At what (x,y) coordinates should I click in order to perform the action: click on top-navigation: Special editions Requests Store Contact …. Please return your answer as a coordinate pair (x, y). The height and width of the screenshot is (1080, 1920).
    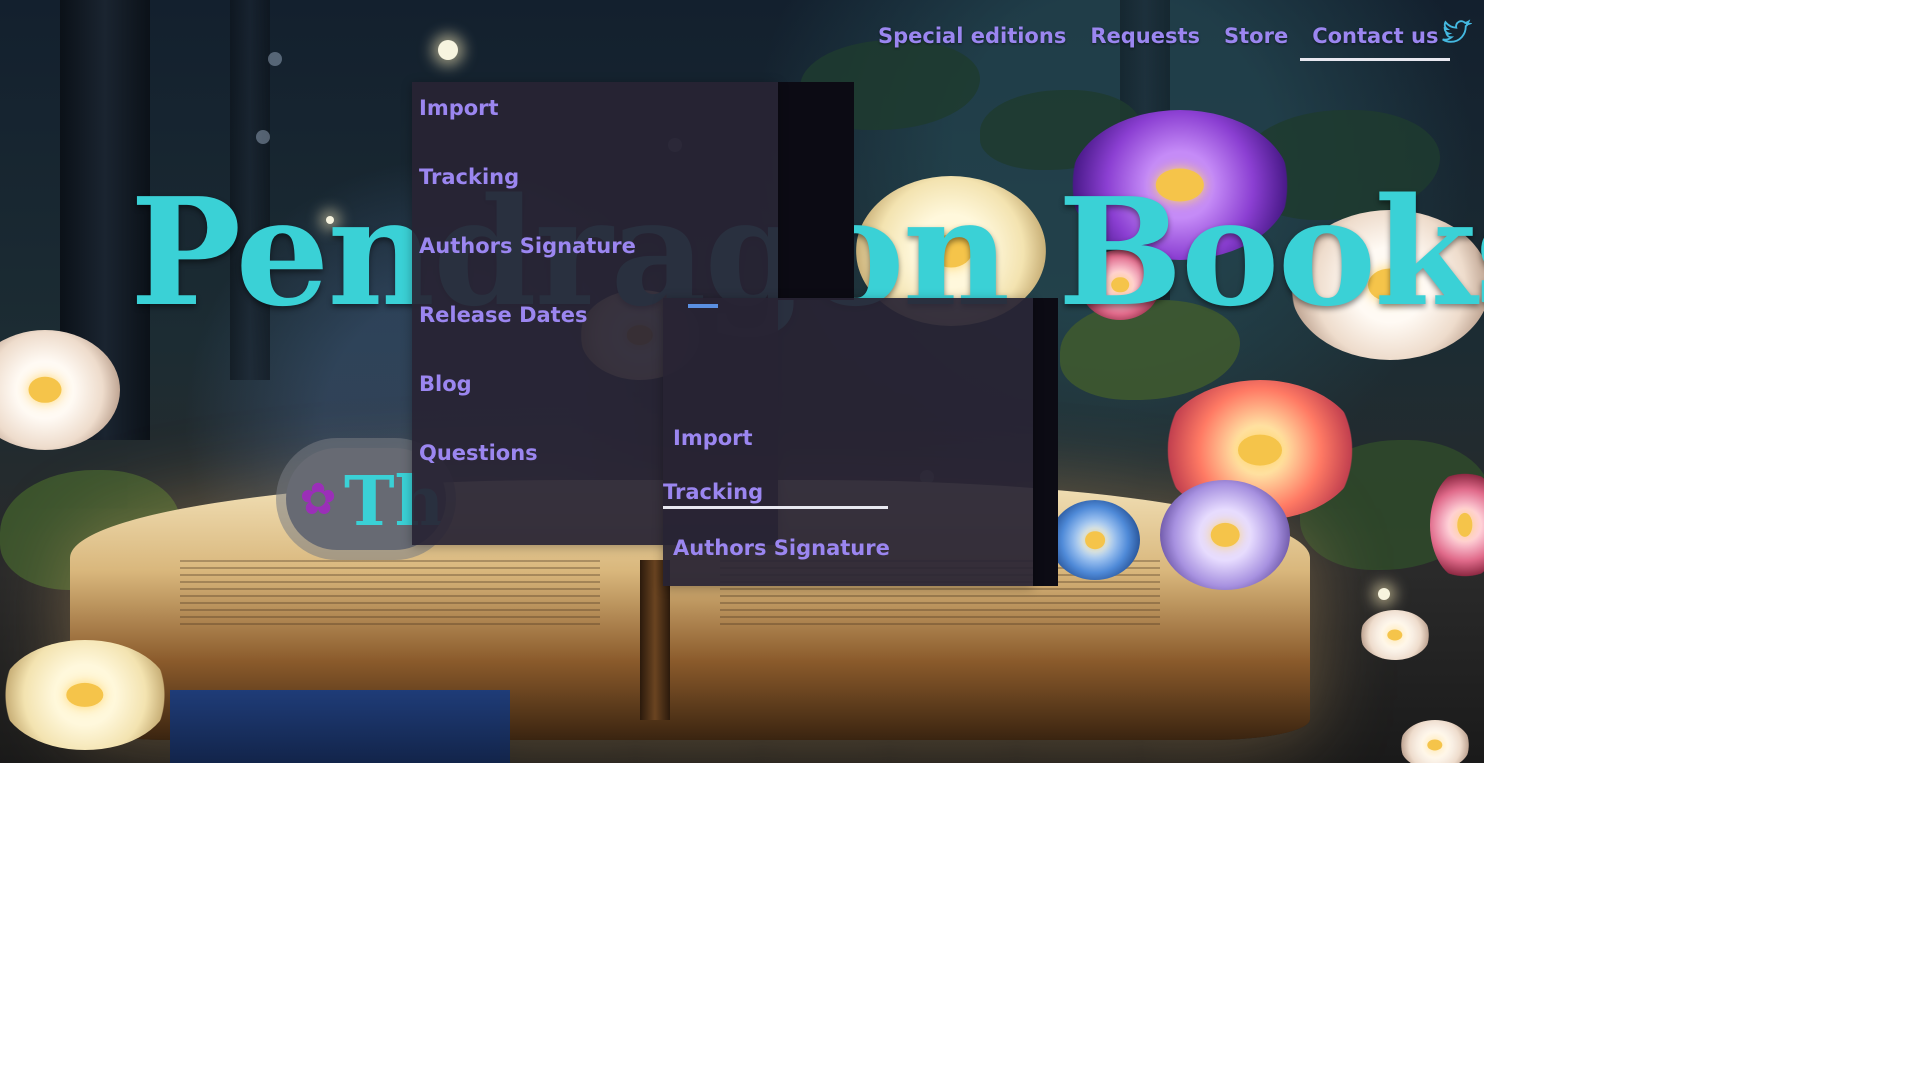
    Looking at the image, I should click on (1158, 40).